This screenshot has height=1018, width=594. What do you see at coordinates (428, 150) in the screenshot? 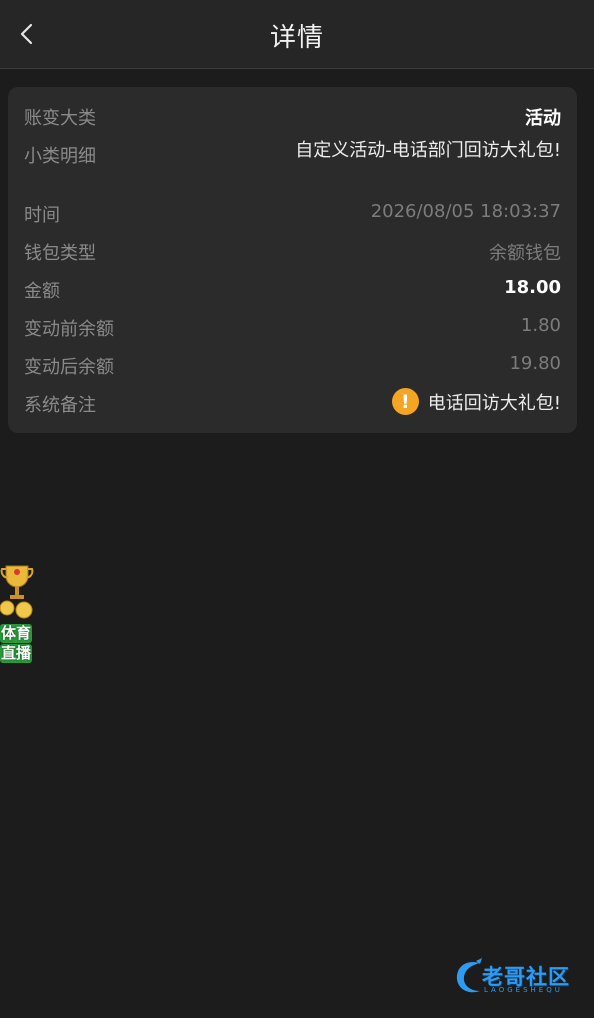
I see `row-value: 自定义活动-电话部门回访大礼包!` at bounding box center [428, 150].